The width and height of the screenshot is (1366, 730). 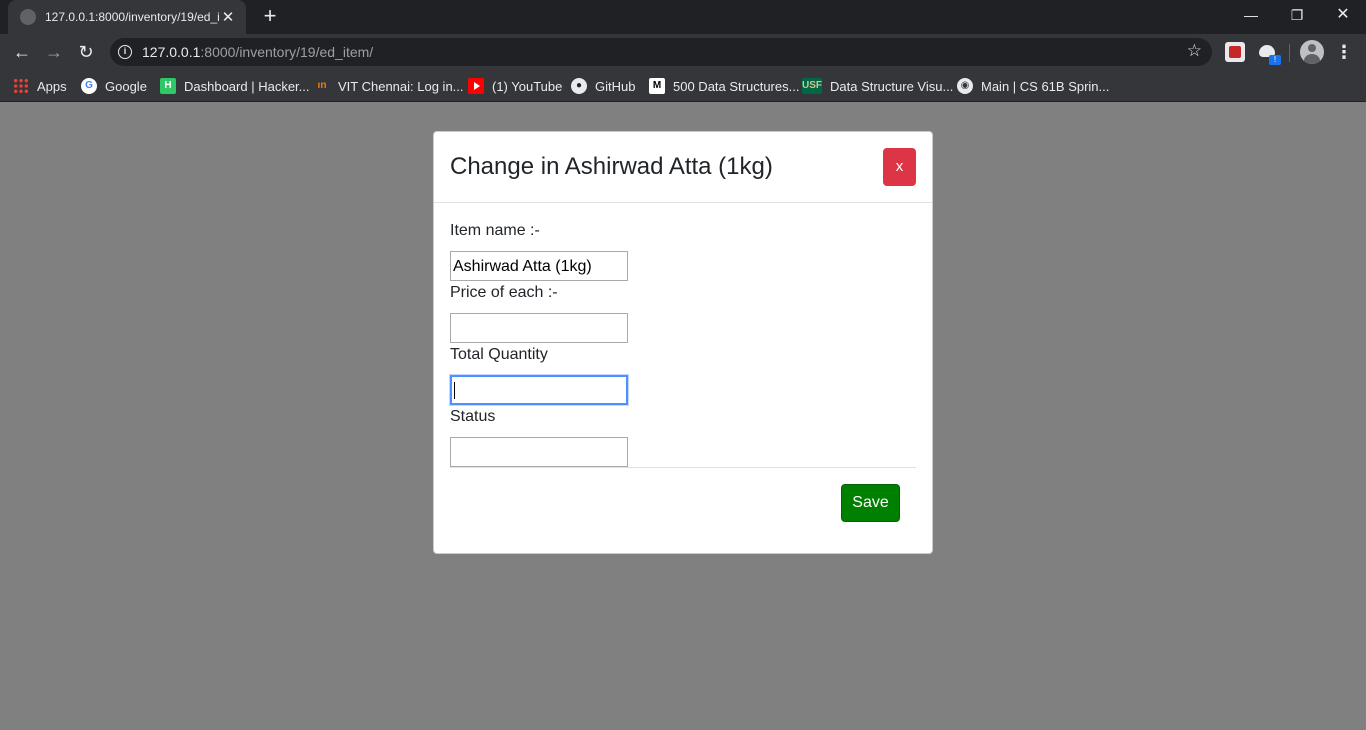 I want to click on url-text: 127.0.0.1:8000/inventory/19/ed_item/, so click(x=257, y=52).